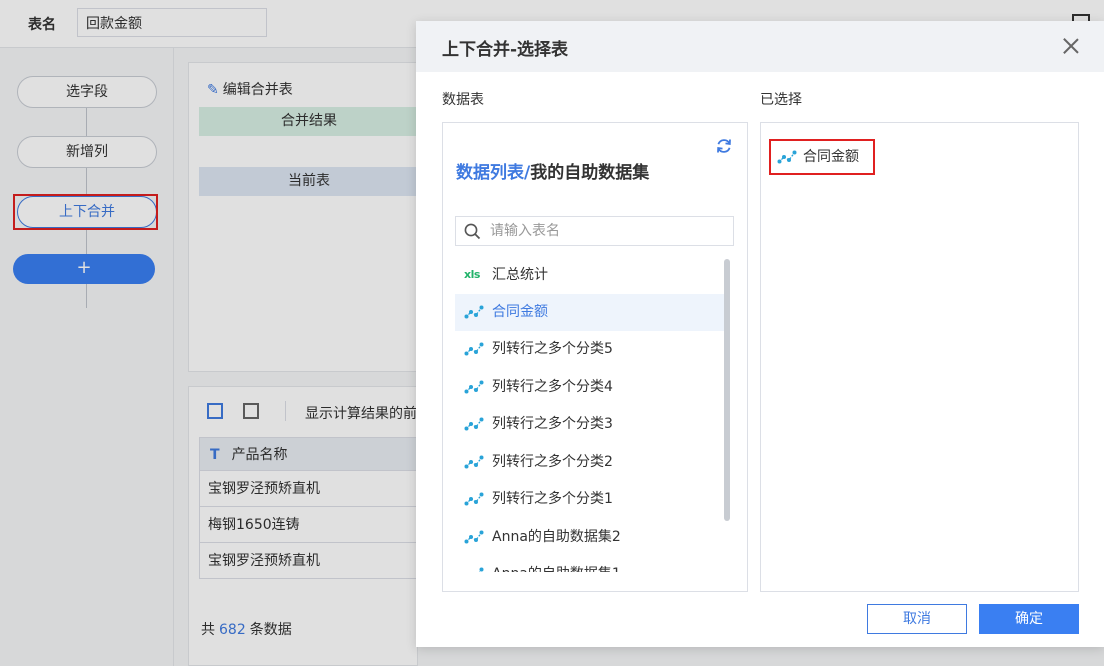 The image size is (1104, 666). What do you see at coordinates (831, 157) in the screenshot?
I see `selected-item-label: 合同金额` at bounding box center [831, 157].